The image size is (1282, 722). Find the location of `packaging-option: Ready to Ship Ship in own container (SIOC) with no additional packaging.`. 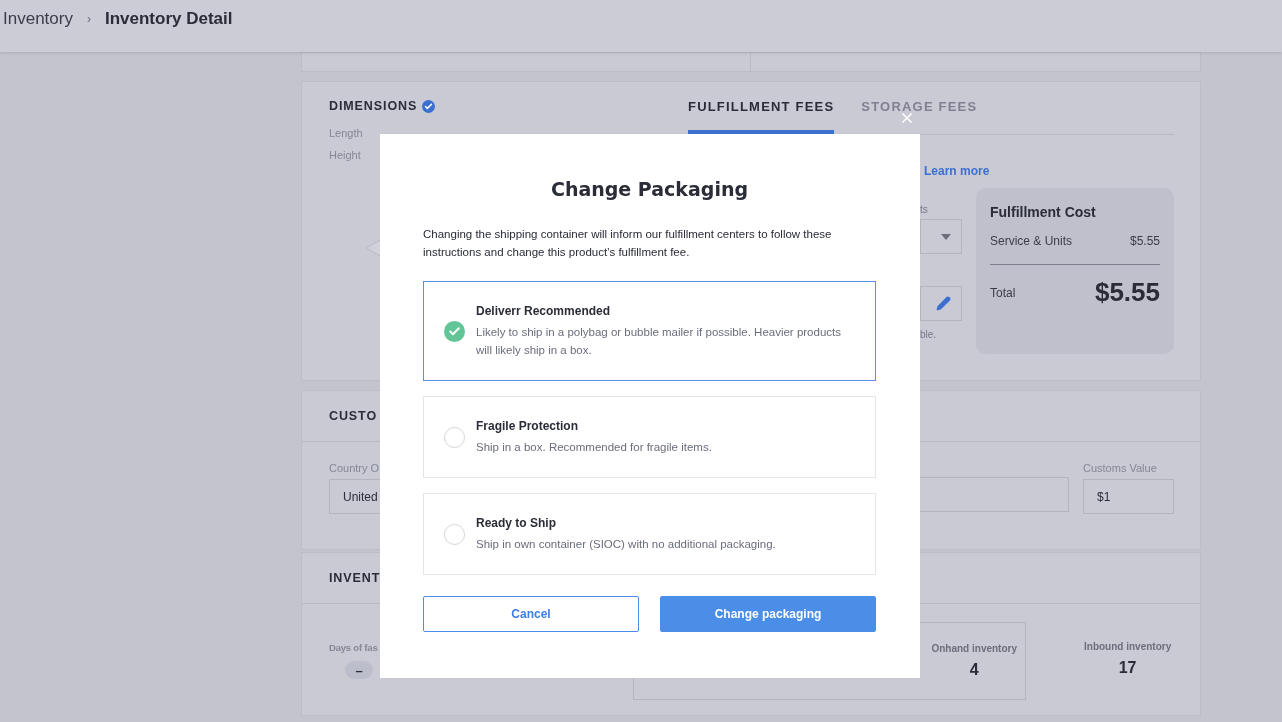

packaging-option: Ready to Ship Ship in own container (SIOC) with no additional packaging. is located at coordinates (649, 534).